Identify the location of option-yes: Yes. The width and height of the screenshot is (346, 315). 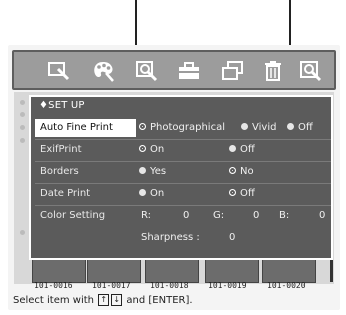
(152, 172).